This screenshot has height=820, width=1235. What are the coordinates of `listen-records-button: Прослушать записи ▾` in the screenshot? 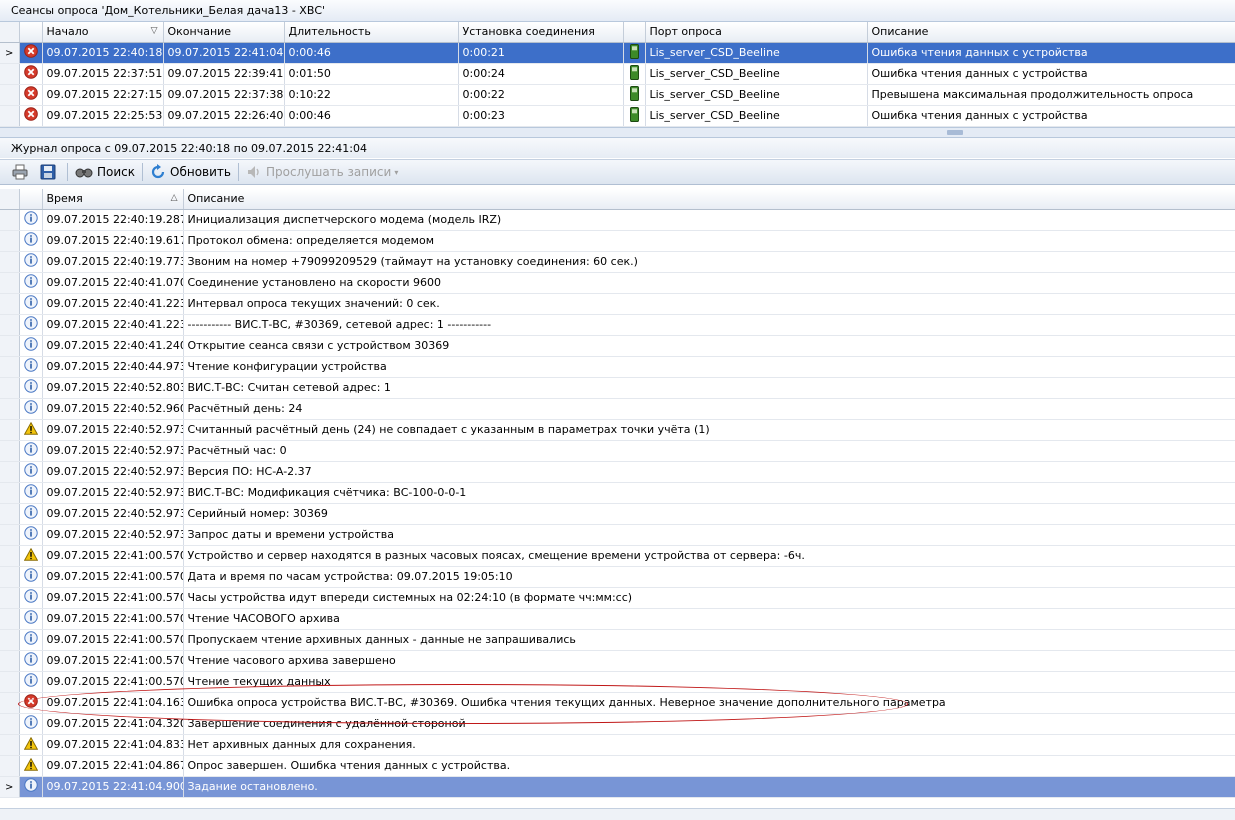 It's located at (322, 172).